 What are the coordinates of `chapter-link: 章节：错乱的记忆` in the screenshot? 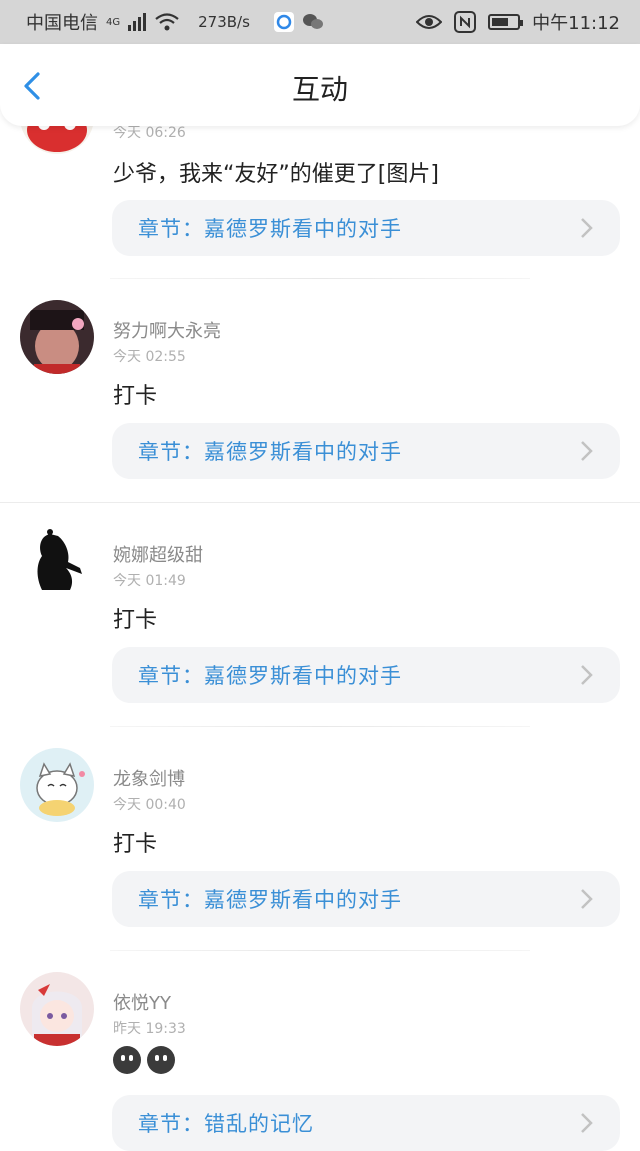 It's located at (366, 1123).